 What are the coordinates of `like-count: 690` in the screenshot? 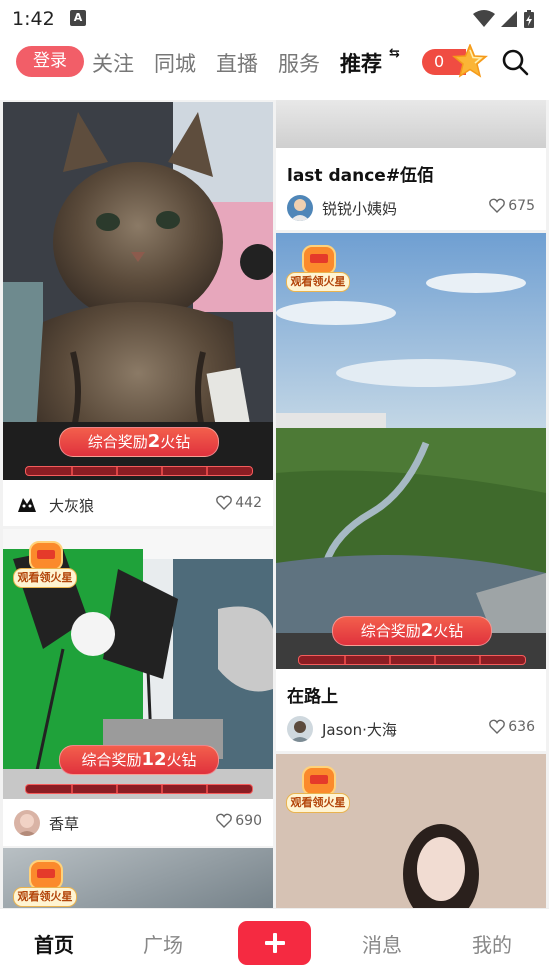 It's located at (239, 821).